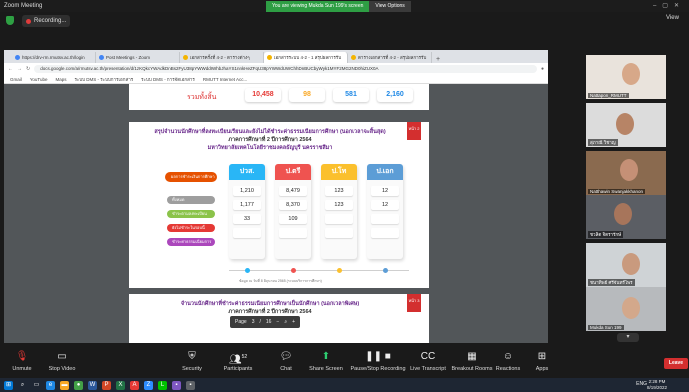 The height and width of the screenshot is (392, 689). I want to click on participant-tile: Nattapon_RMUTT, so click(626, 77).